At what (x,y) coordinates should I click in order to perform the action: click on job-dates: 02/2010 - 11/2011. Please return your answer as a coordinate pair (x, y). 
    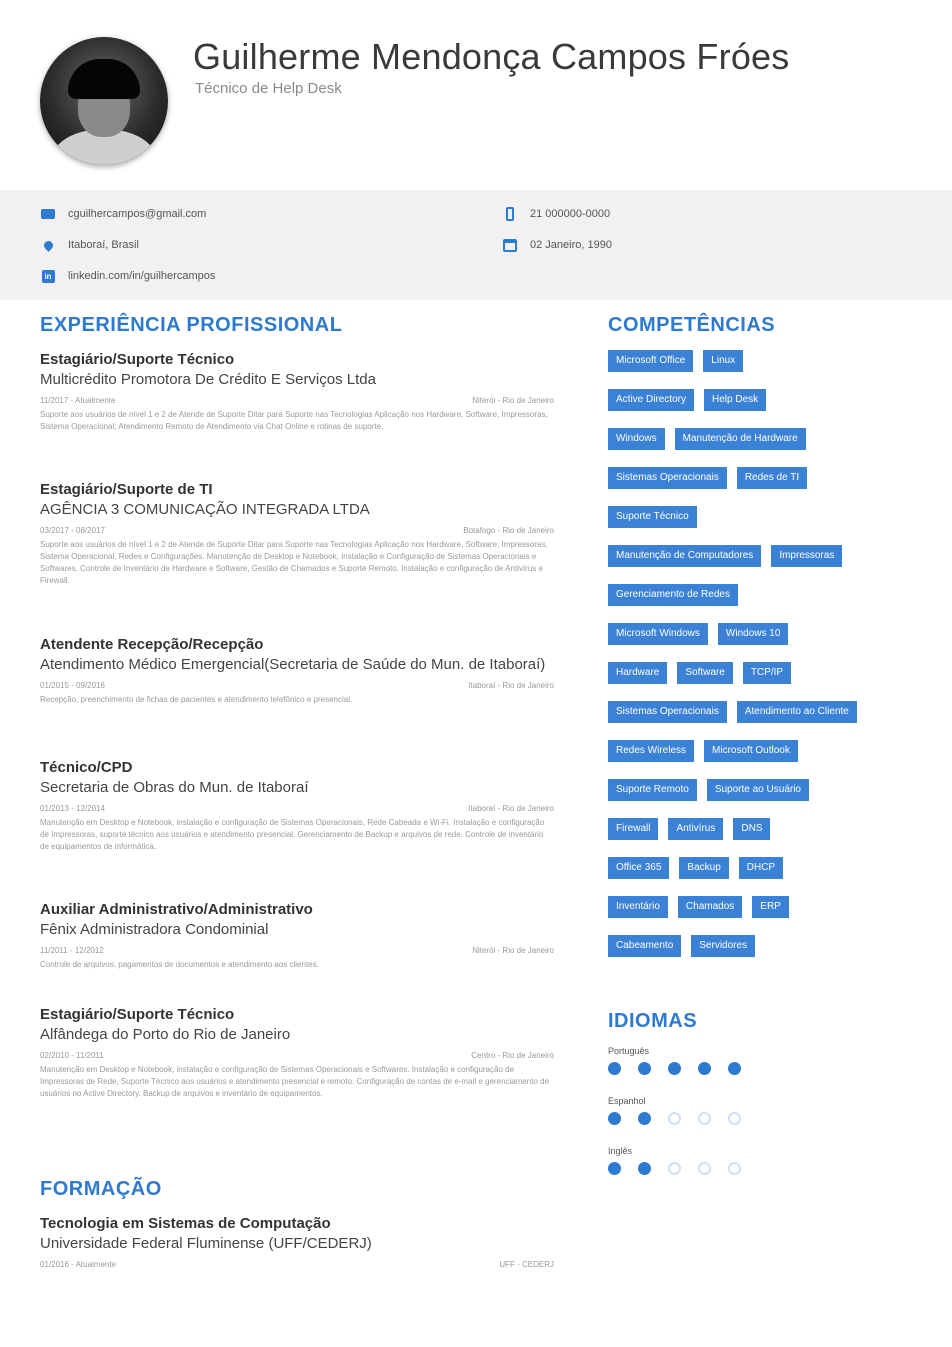
    Looking at the image, I should click on (72, 1055).